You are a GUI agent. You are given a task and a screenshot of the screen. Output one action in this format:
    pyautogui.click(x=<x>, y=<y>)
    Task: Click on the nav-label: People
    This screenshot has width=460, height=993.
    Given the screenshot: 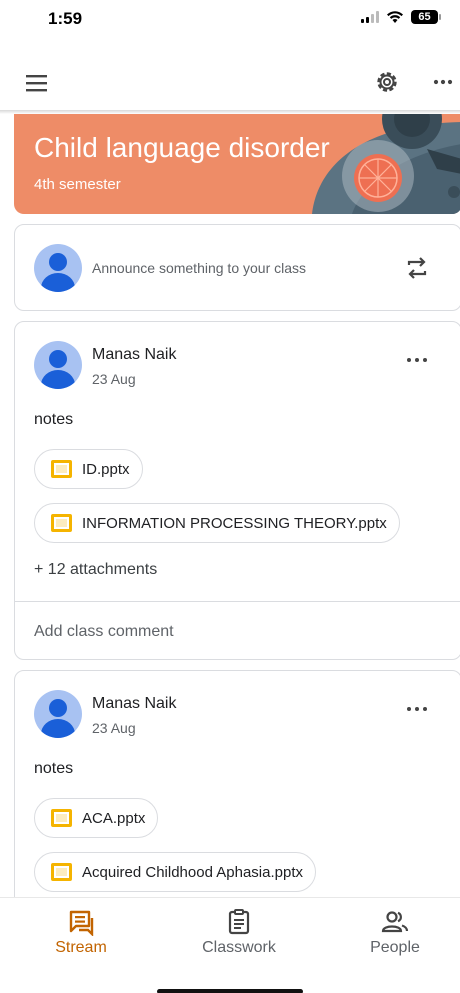 What is the action you would take?
    pyautogui.click(x=395, y=947)
    